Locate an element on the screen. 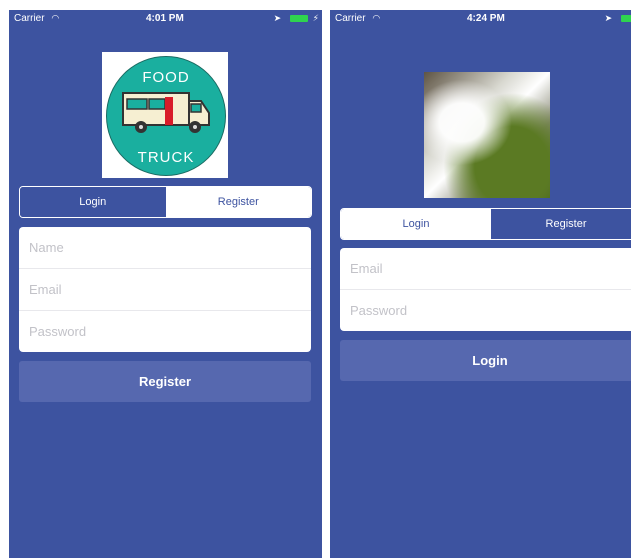 This screenshot has height=558, width=631. status-bar: Carrier ◠ 4:24 PM ➤ is located at coordinates (480, 19).